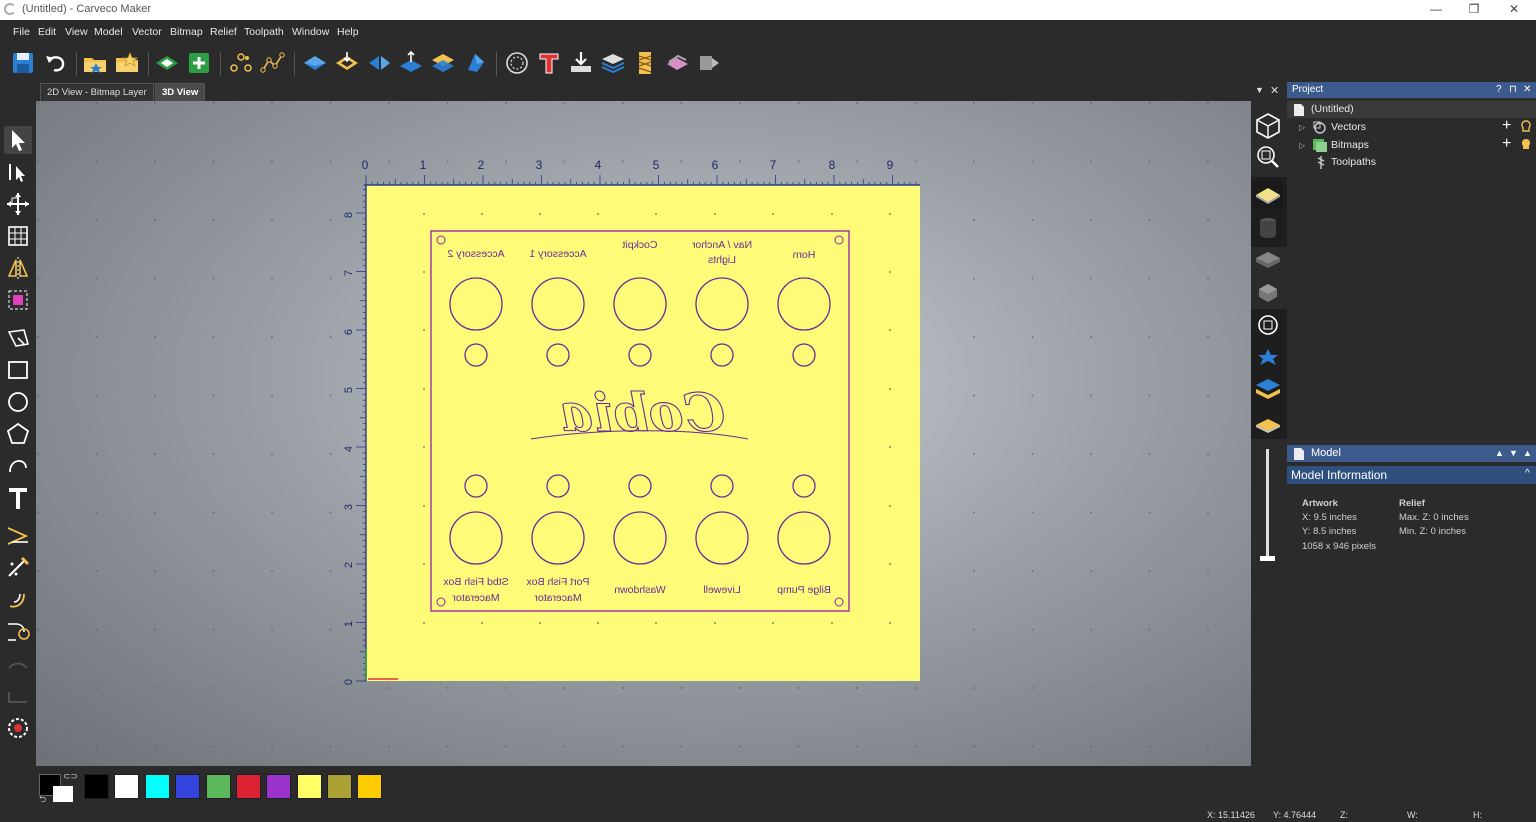 This screenshot has height=822, width=1536. Describe the element at coordinates (18, 172) in the screenshot. I see `node-select-icon` at that location.